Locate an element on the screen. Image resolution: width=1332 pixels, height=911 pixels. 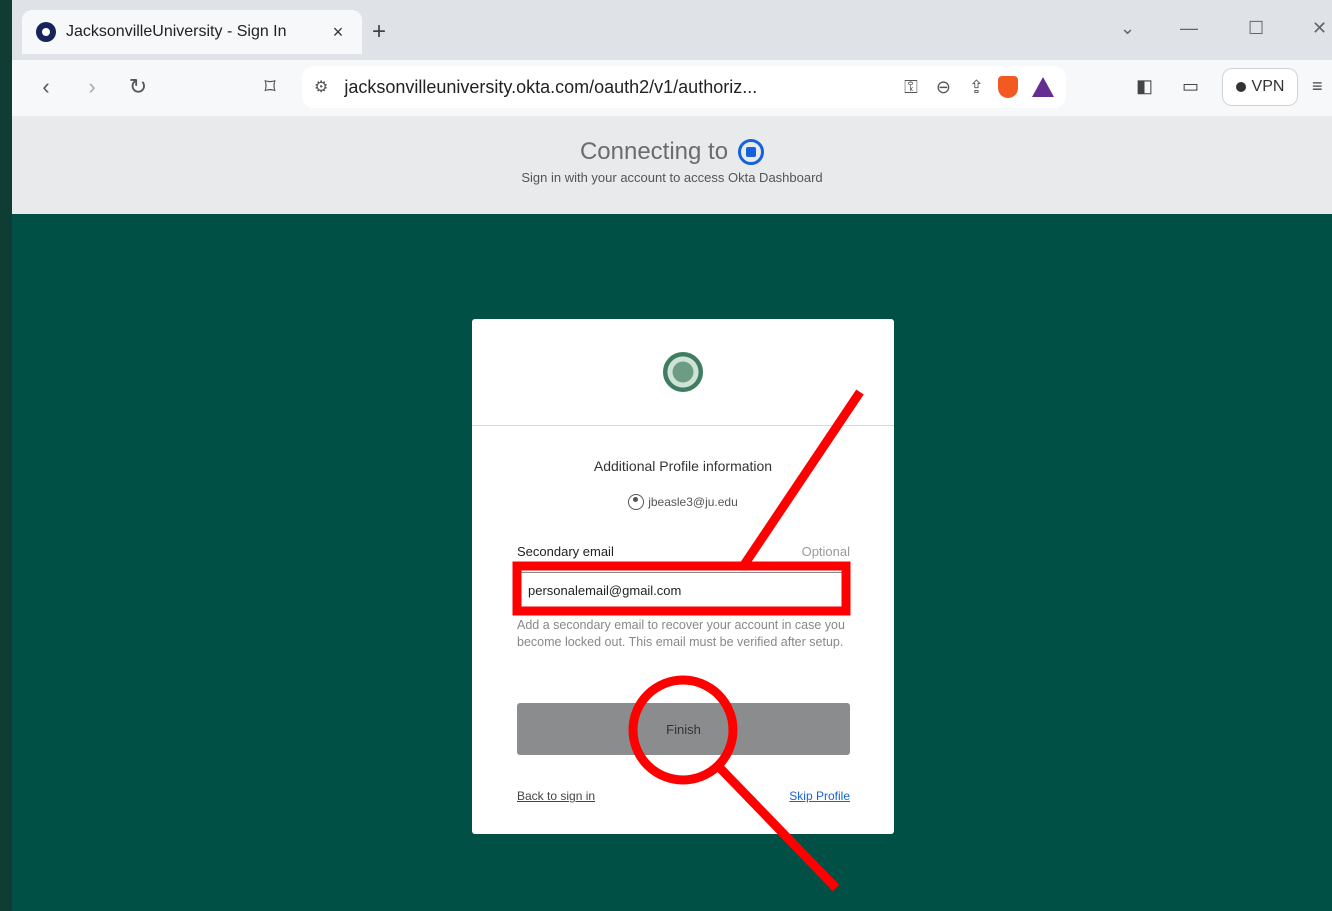
browser-tab: JacksonvilleUniversity - Sign In × is located at coordinates (192, 32).